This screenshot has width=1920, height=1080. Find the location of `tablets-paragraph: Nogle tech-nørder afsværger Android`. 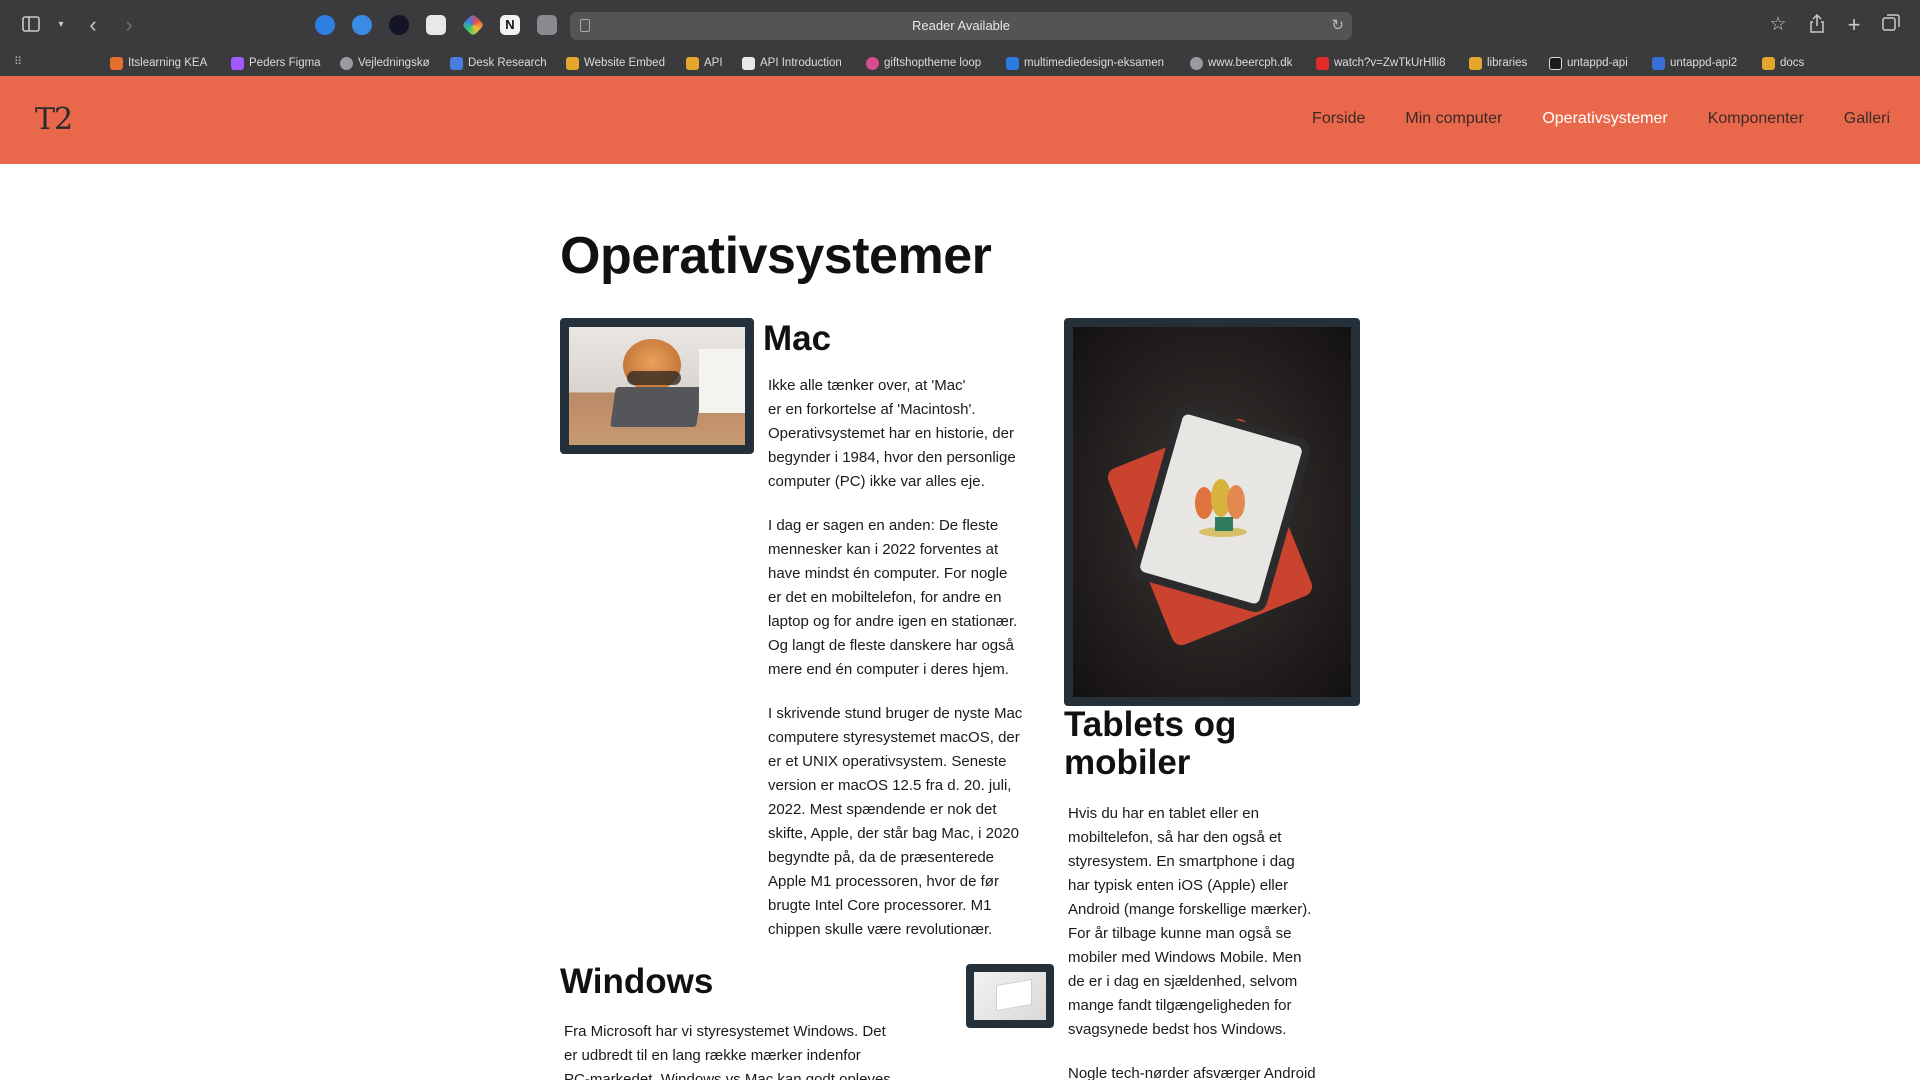

tablets-paragraph: Nogle tech-nørder afsværger Android is located at coordinates (1192, 1072).